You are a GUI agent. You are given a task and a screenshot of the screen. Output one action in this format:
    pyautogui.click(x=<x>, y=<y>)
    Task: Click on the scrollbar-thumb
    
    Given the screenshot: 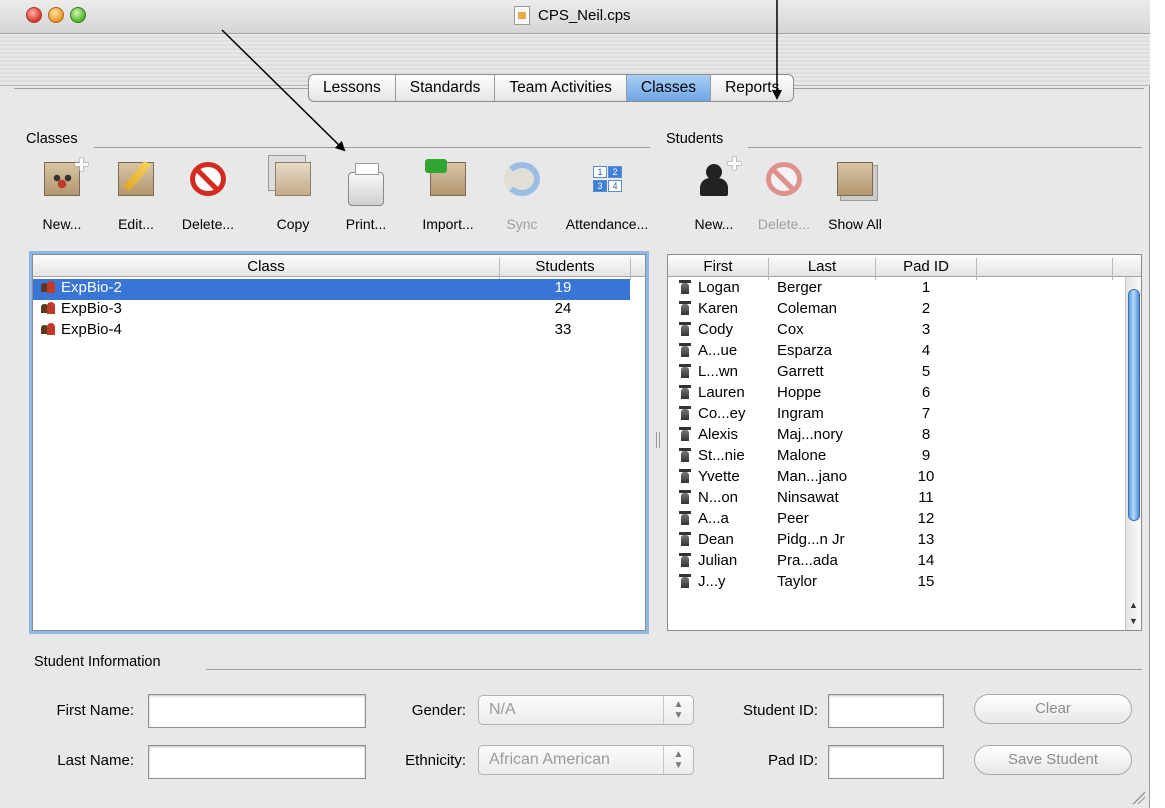 What is the action you would take?
    pyautogui.click(x=1134, y=405)
    